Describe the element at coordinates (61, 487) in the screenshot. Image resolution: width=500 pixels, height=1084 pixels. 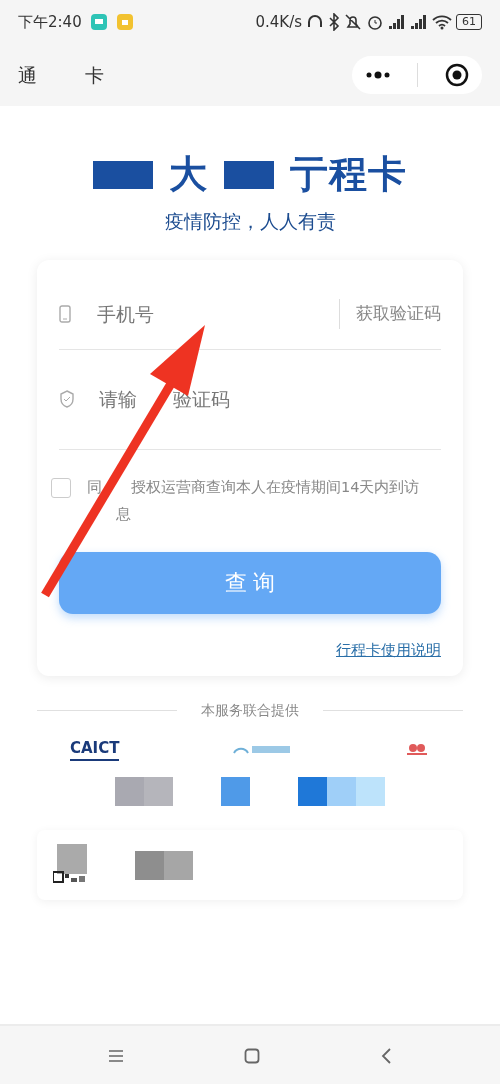
I see `consent-checkbox` at that location.